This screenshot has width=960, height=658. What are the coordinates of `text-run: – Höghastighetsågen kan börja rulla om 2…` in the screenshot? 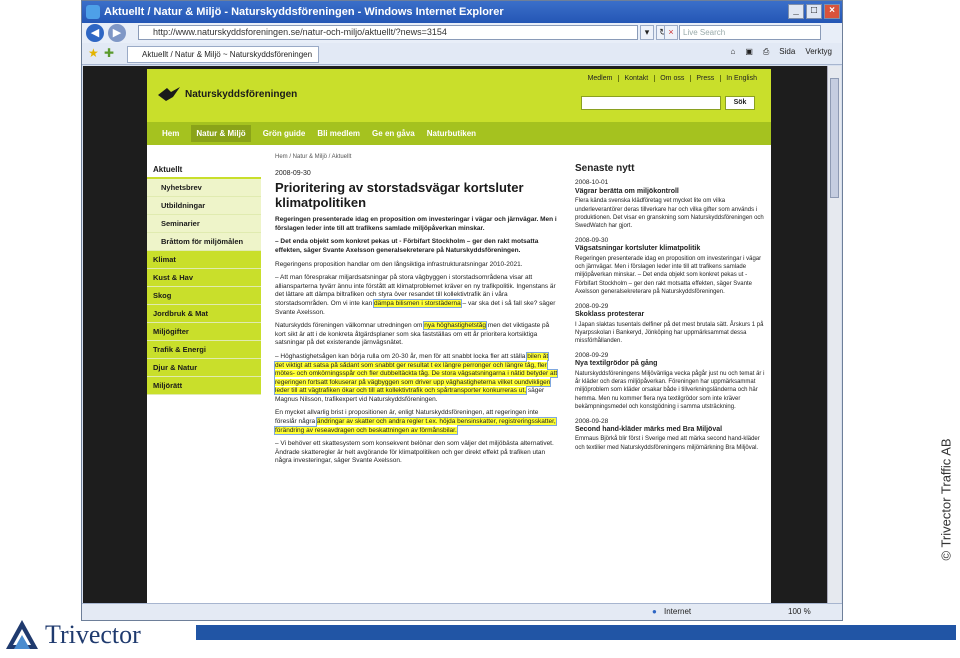 It's located at (400, 356).